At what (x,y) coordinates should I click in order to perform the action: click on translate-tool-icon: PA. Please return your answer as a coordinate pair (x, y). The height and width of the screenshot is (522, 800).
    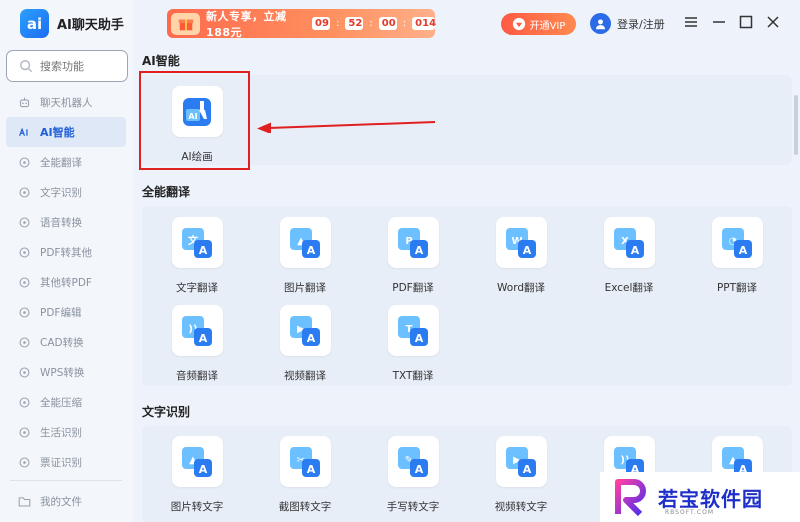
    Looking at the image, I should click on (413, 242).